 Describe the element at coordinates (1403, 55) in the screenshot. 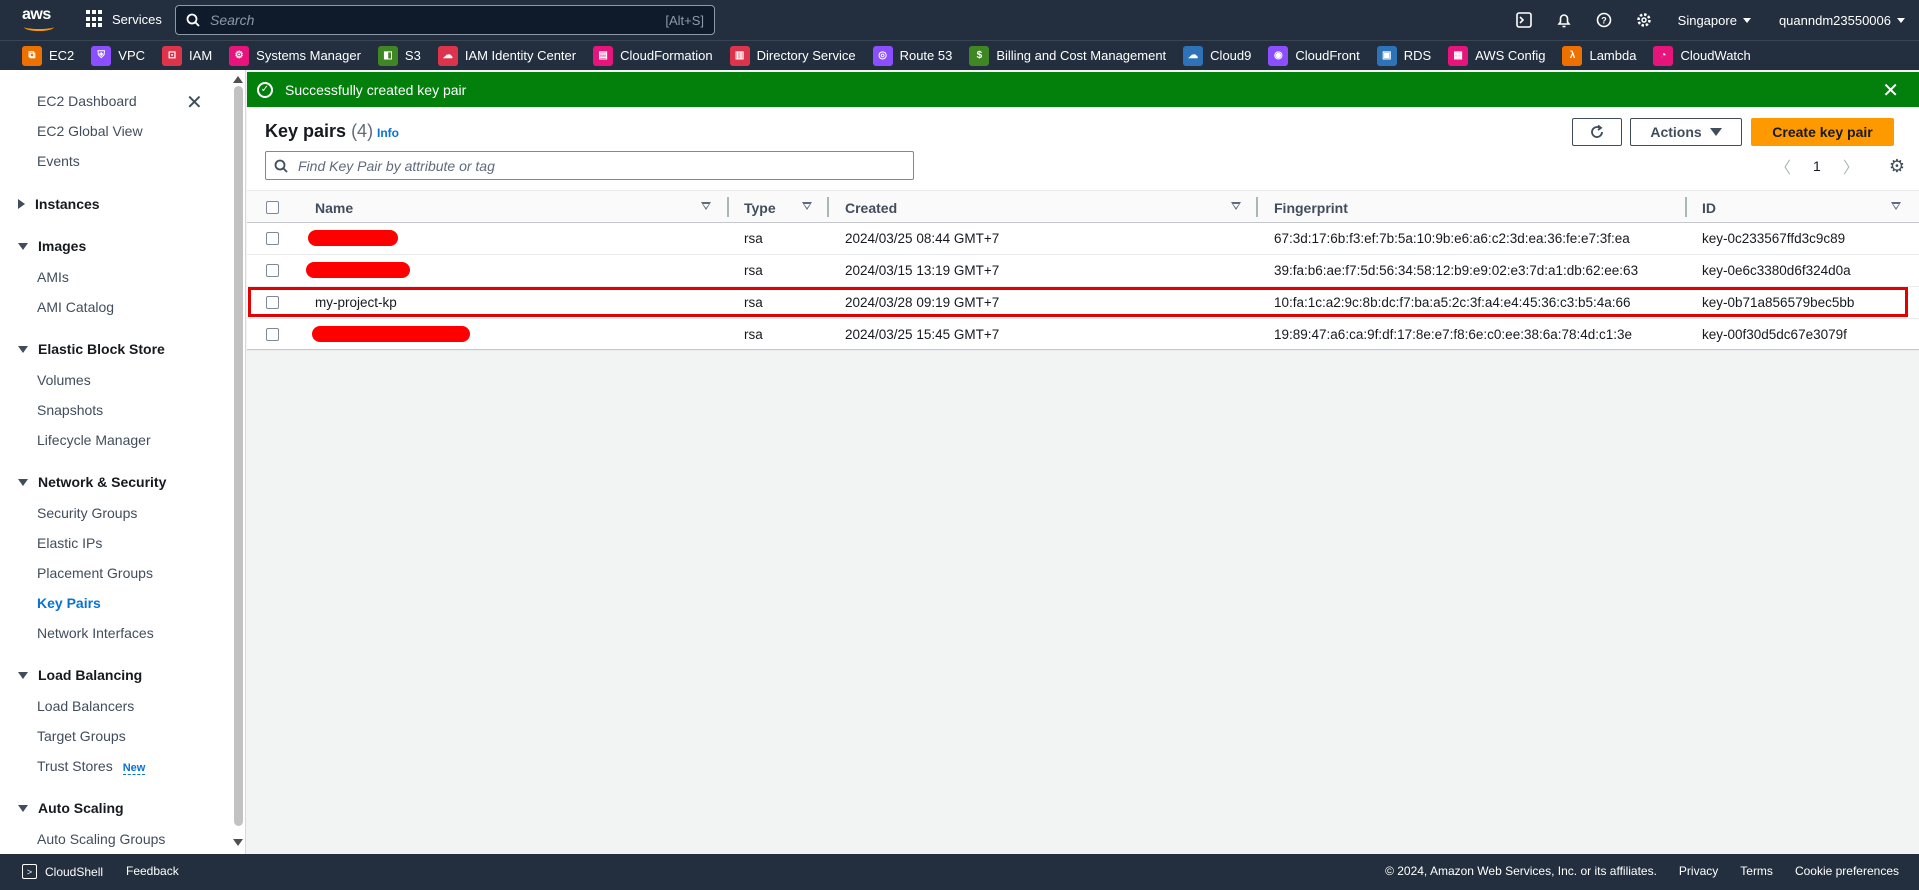

I see `favorite-rds: ▣ RDS` at that location.